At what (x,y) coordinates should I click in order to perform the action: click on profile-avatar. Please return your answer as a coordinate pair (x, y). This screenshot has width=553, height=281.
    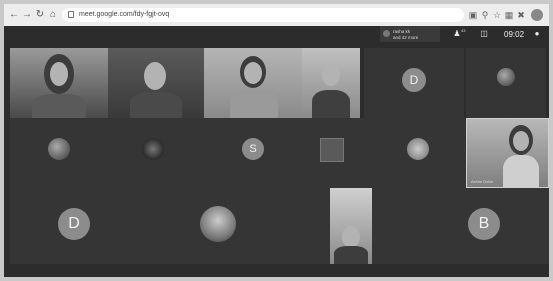
    Looking at the image, I should click on (537, 15).